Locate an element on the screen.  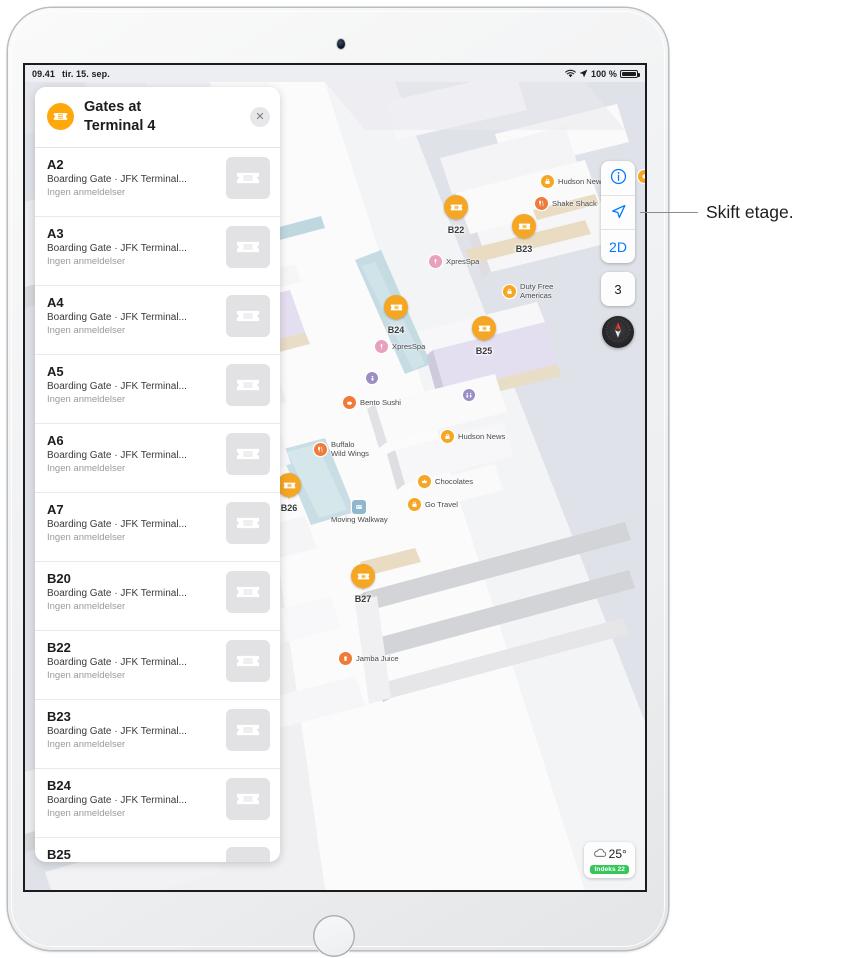
annotation-callout: Skift etage. is located at coordinates (717, 212).